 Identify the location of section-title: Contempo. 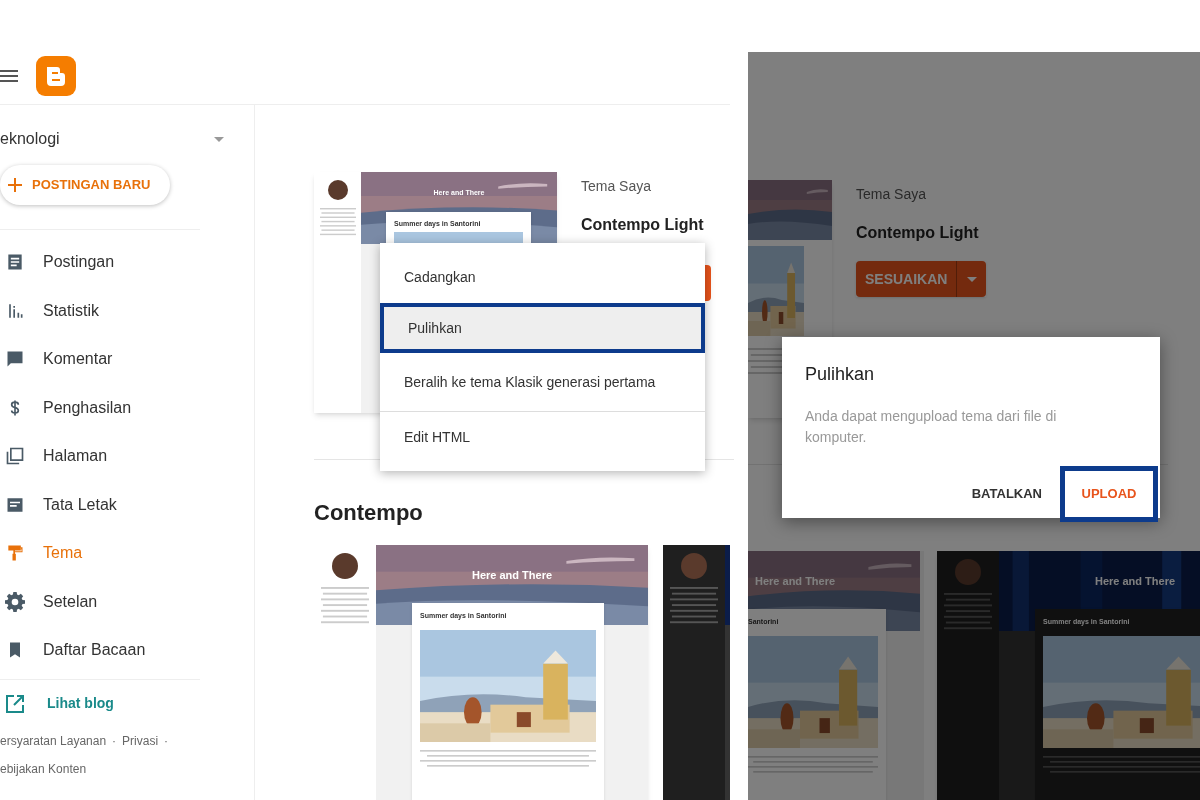
(369, 513).